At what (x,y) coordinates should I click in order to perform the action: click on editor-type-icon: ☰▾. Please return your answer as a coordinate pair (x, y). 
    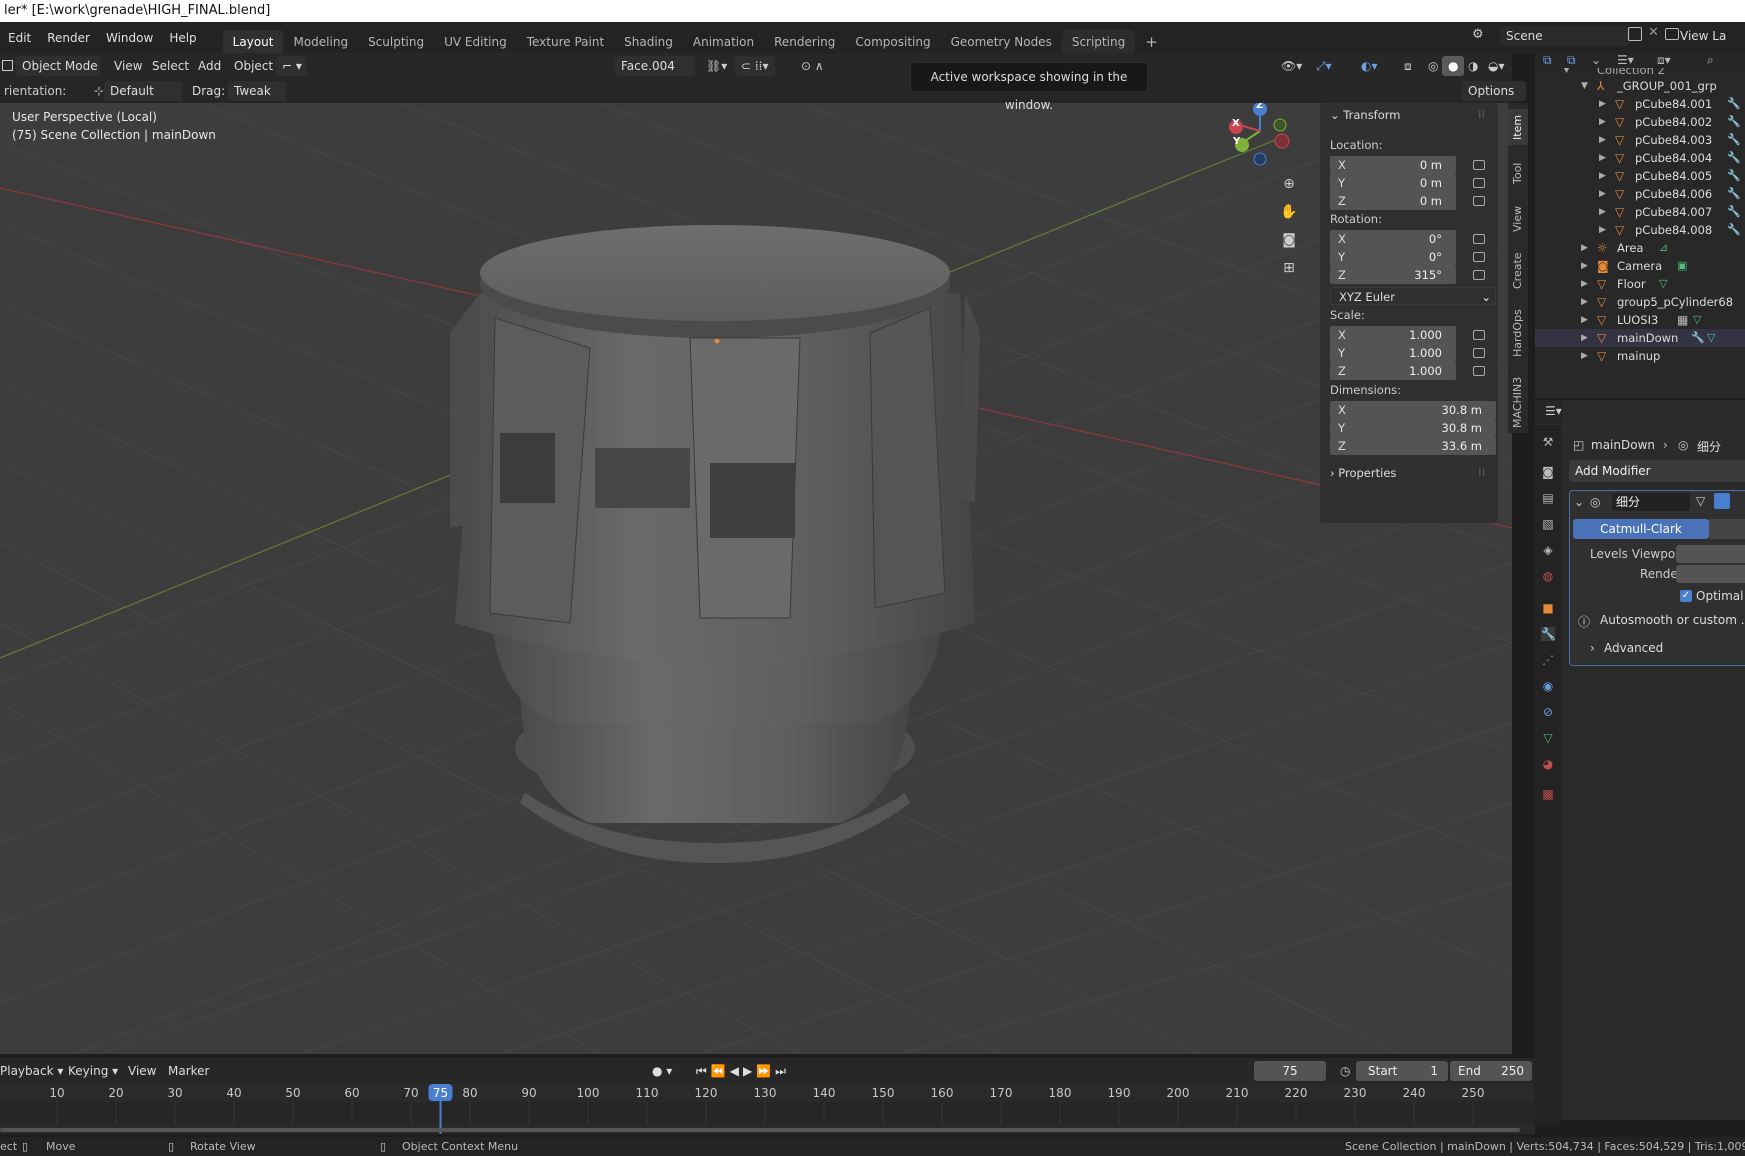
    Looking at the image, I should click on (1553, 411).